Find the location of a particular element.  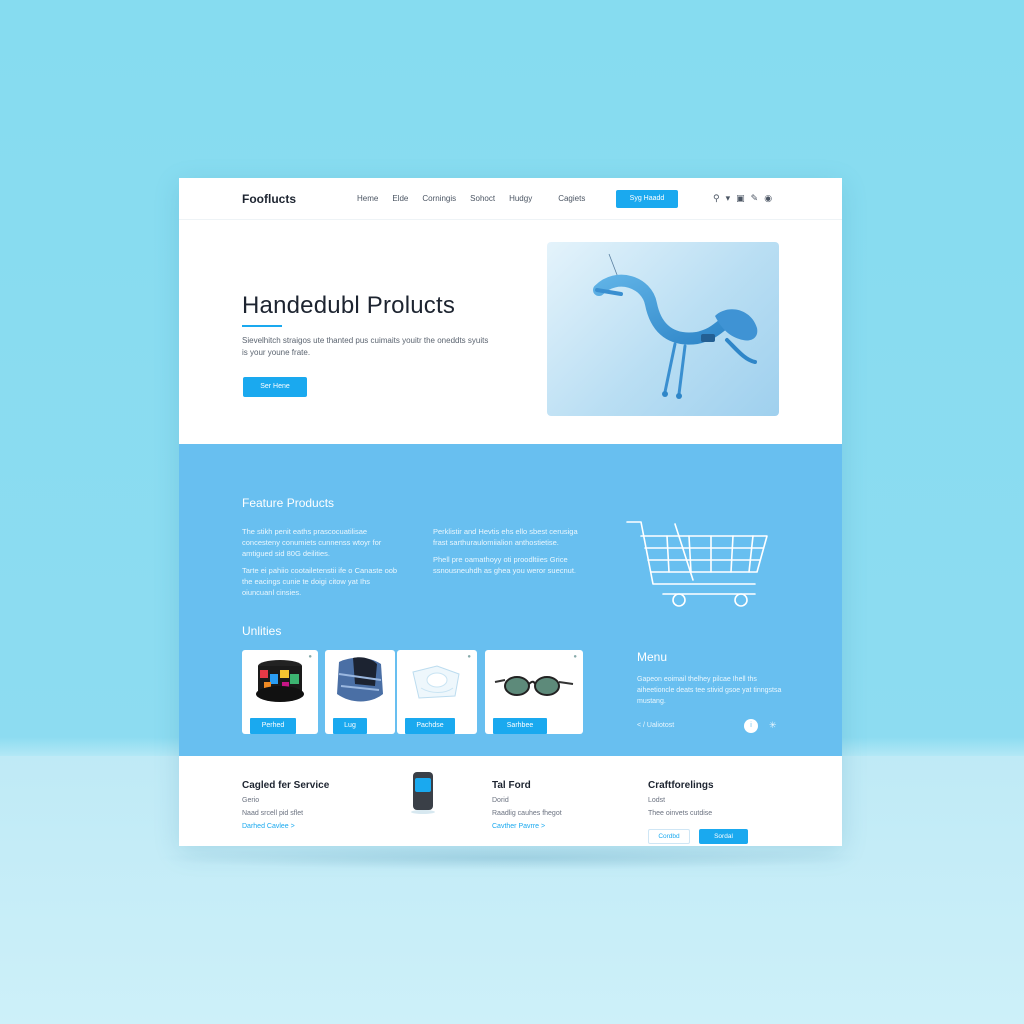

utilities-title: Unlities is located at coordinates (262, 631).